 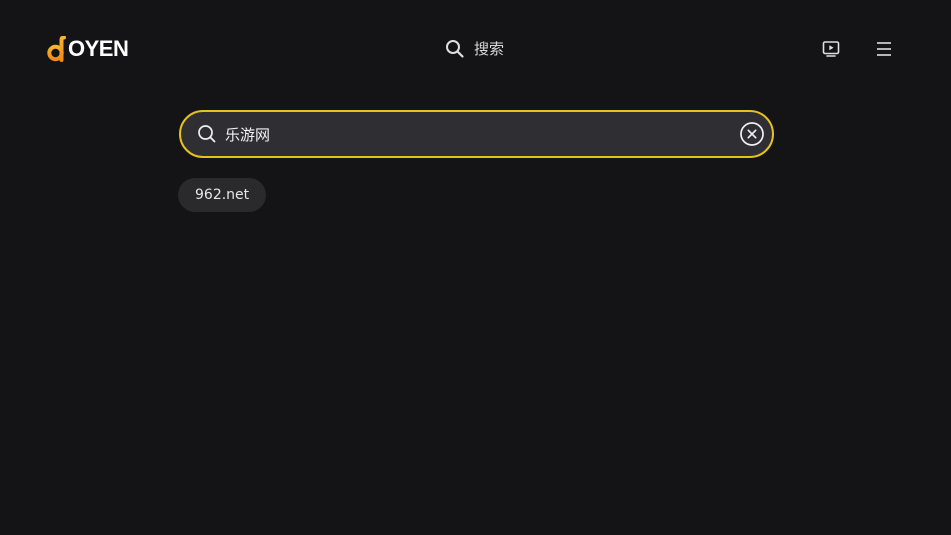 What do you see at coordinates (98, 48) in the screenshot?
I see `logo-text: OYEN` at bounding box center [98, 48].